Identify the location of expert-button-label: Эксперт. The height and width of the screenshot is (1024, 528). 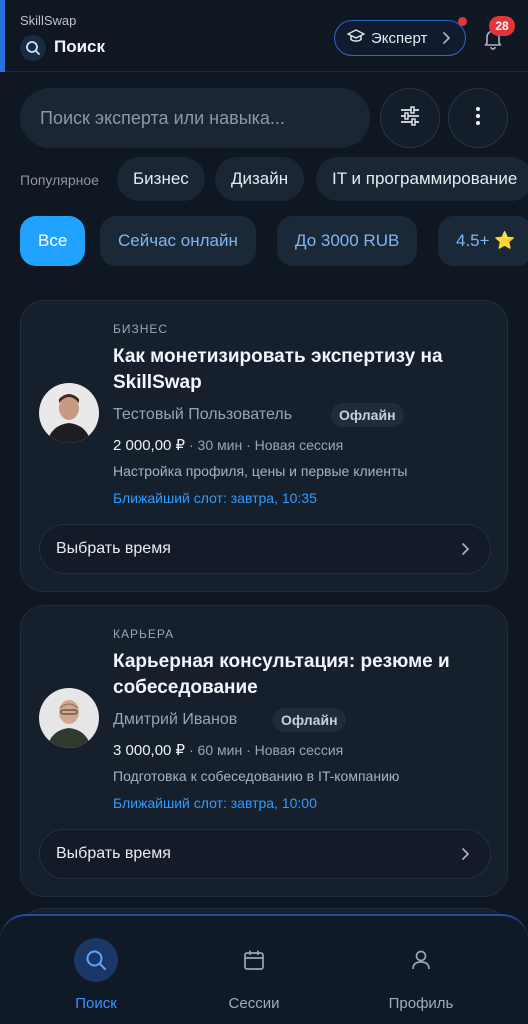
(399, 38).